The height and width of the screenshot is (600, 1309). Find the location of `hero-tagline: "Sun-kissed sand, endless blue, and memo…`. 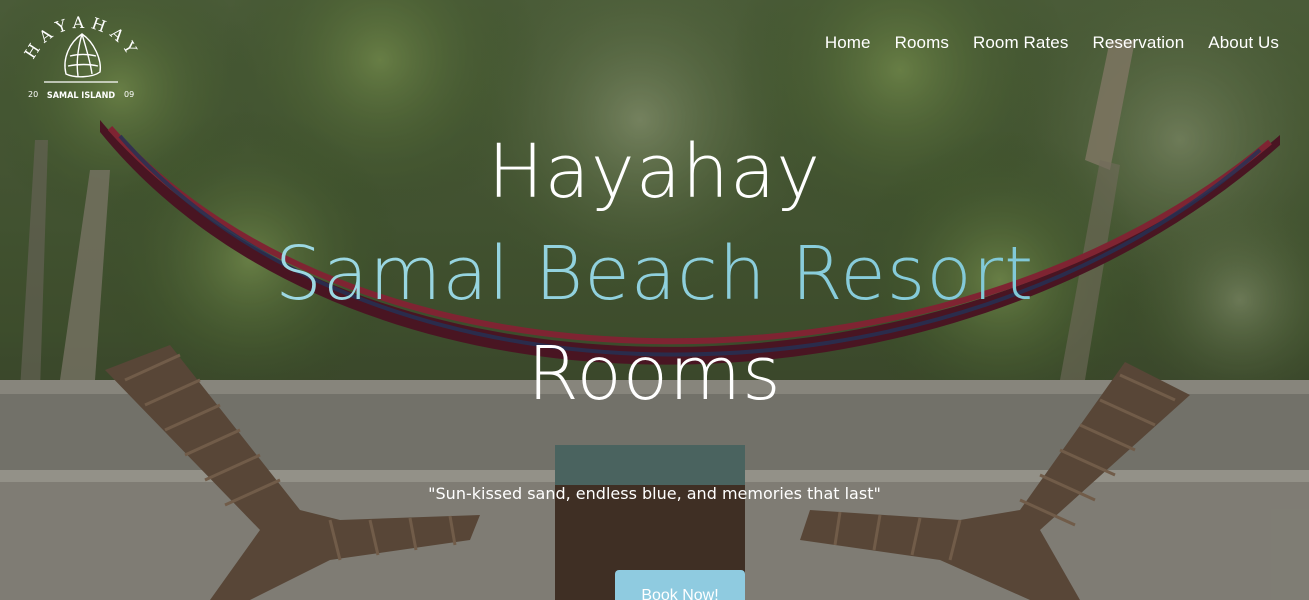

hero-tagline: "Sun-kissed sand, endless blue, and memo… is located at coordinates (654, 493).